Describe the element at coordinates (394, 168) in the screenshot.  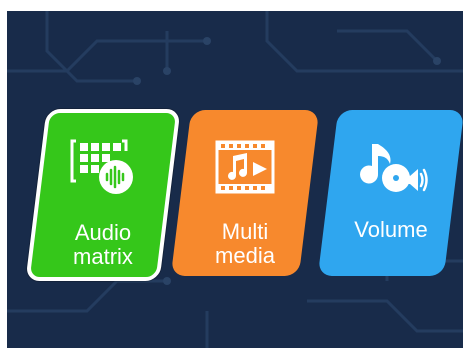
I see `volume-icon` at that location.